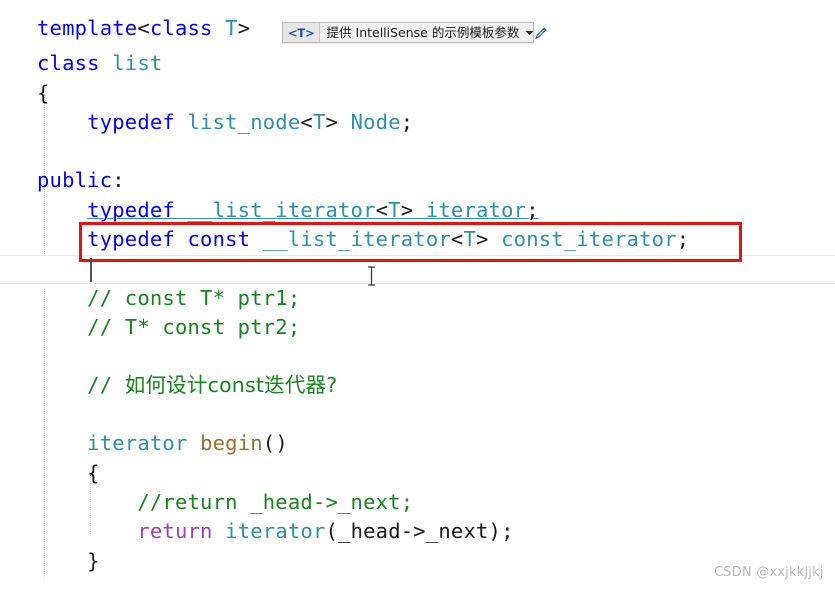  I want to click on code-line: // T* const ptr2;, so click(417, 327).